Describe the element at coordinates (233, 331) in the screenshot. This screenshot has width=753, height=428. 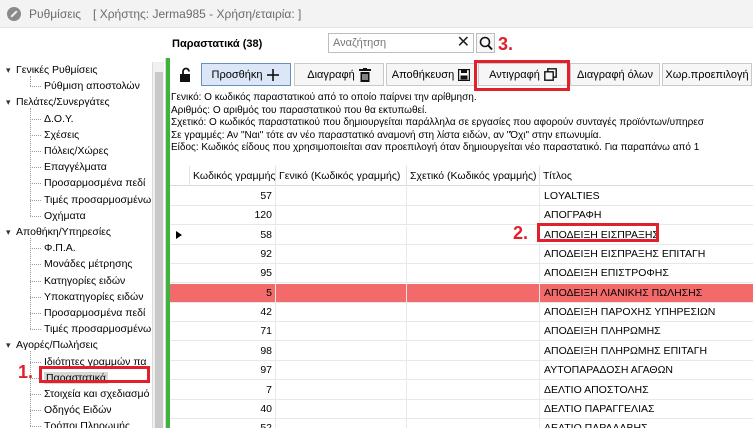
I see `cell-code: 71` at that location.